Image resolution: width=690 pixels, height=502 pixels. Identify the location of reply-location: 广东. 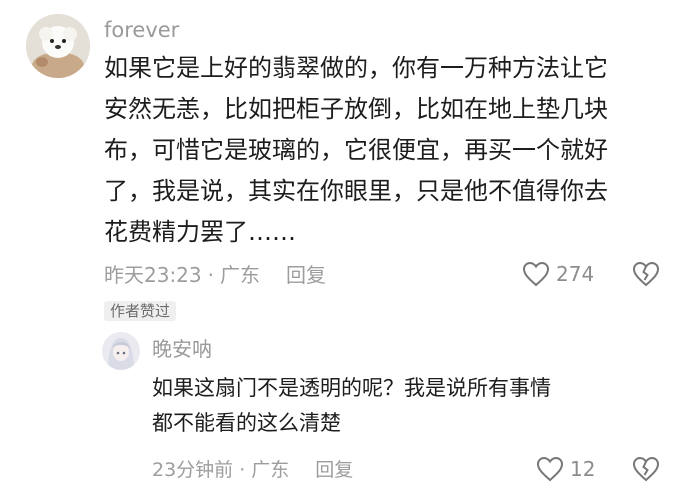
(270, 470).